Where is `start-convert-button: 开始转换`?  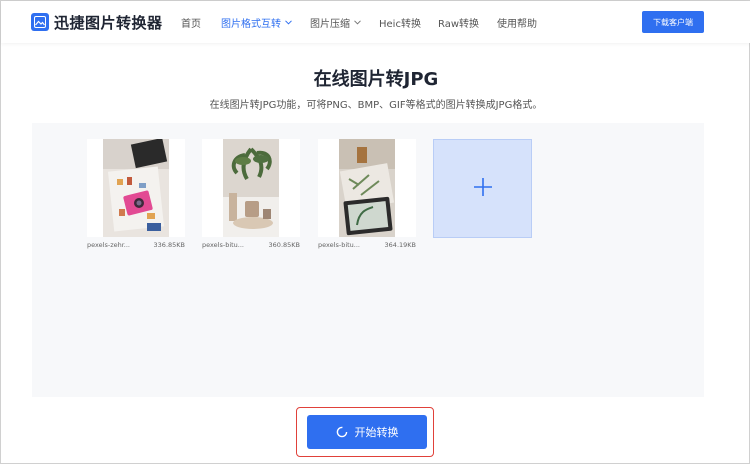 start-convert-button: 开始转换 is located at coordinates (367, 432).